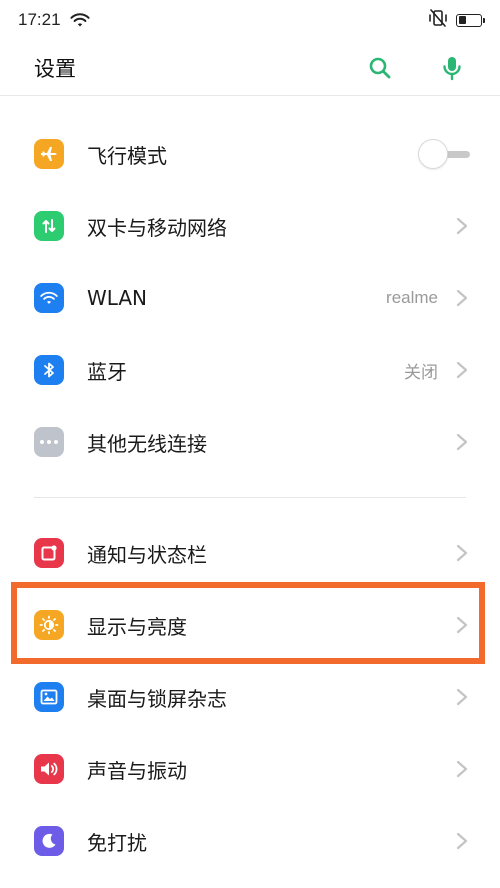 The height and width of the screenshot is (888, 500). I want to click on setting-notifications: 通知与状态栏, so click(250, 553).